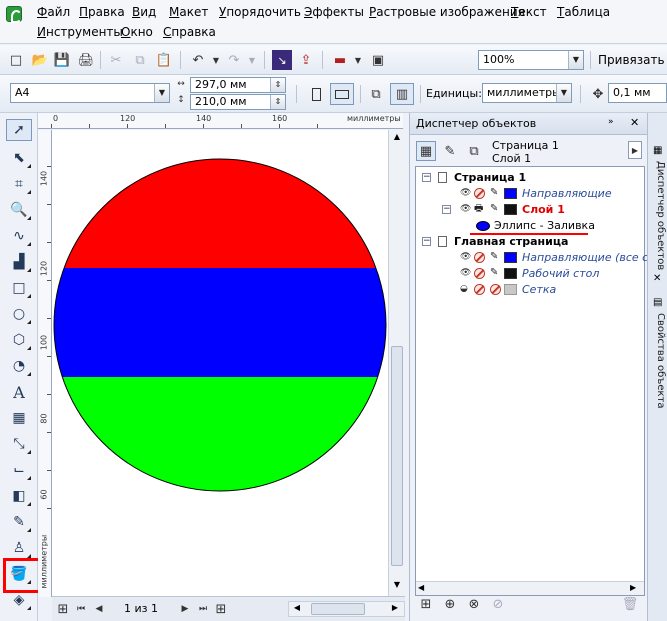 The image size is (667, 621). I want to click on interactive-blend-tool-icon: ◧, so click(19, 496).